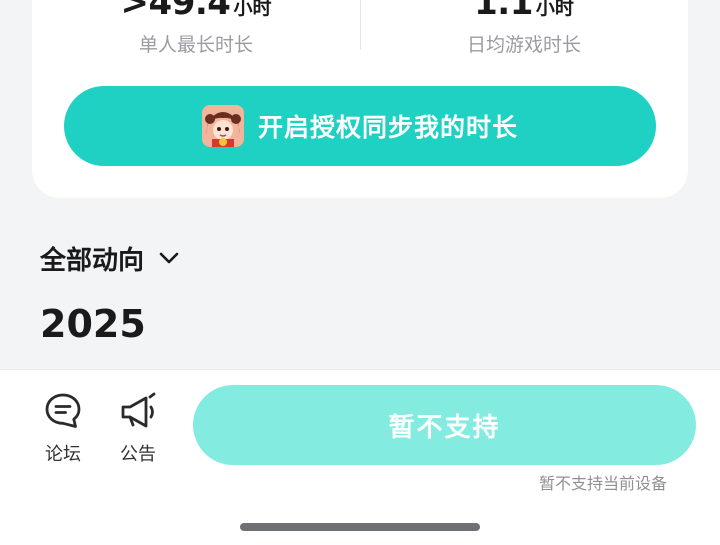  What do you see at coordinates (602, 483) in the screenshot?
I see `device-unsupported-note: 暂不支持当前设备` at bounding box center [602, 483].